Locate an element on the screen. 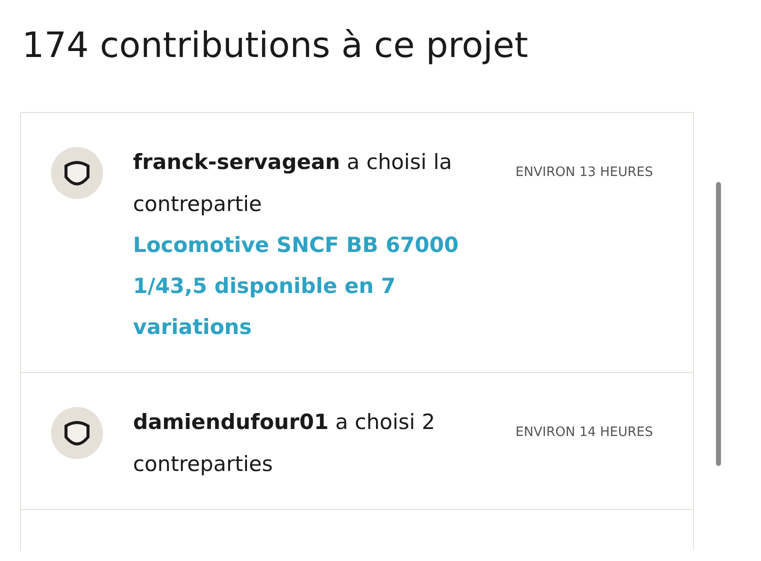 The width and height of the screenshot is (761, 561). contribution-text: franck-servagean a choisi la contrepartie is located at coordinates (293, 183).